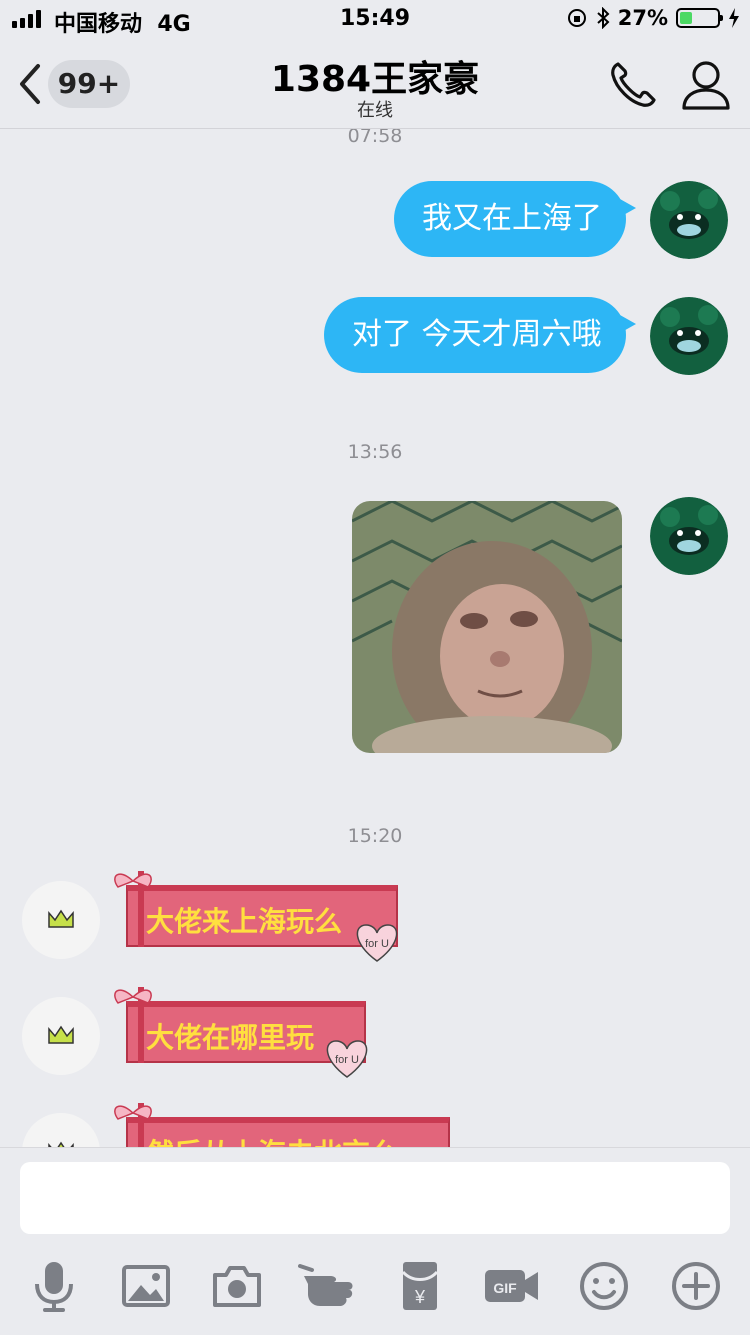 This screenshot has height=1335, width=750. Describe the element at coordinates (576, 18) in the screenshot. I see `rotation-lock-icon` at that location.